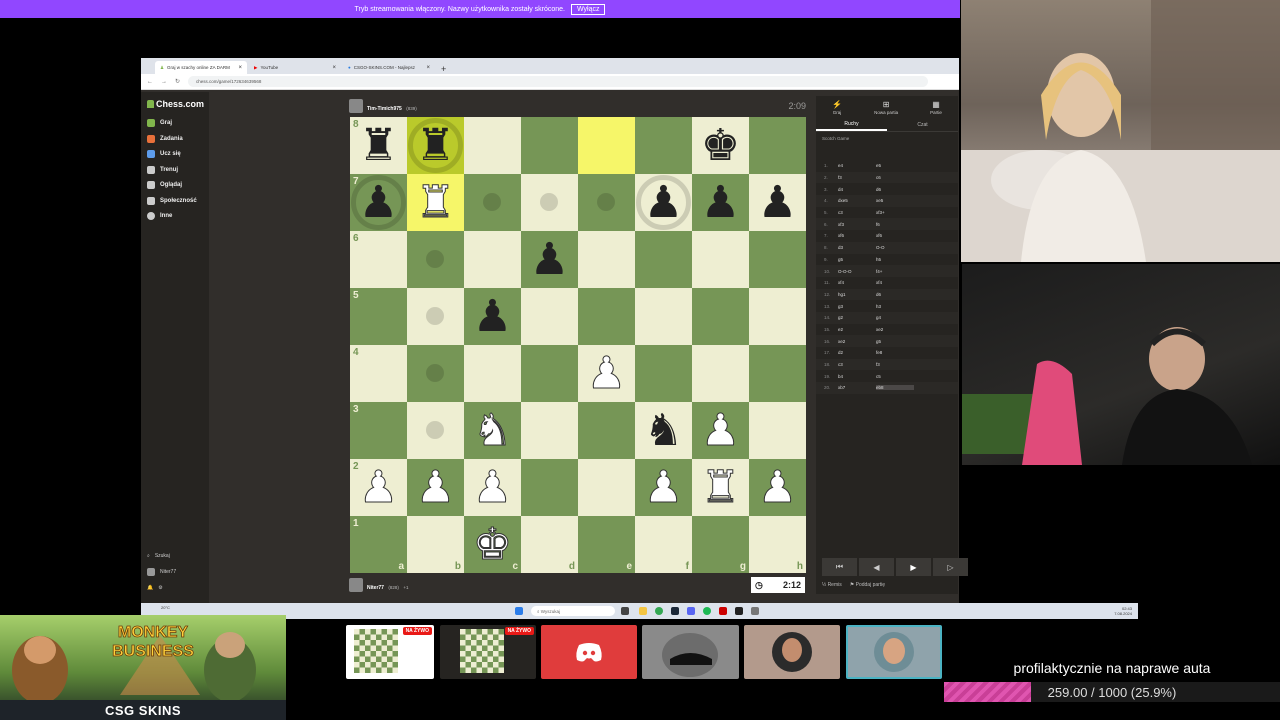 The width and height of the screenshot is (1280, 720). What do you see at coordinates (663, 259) in the screenshot?
I see `square-f6` at bounding box center [663, 259].